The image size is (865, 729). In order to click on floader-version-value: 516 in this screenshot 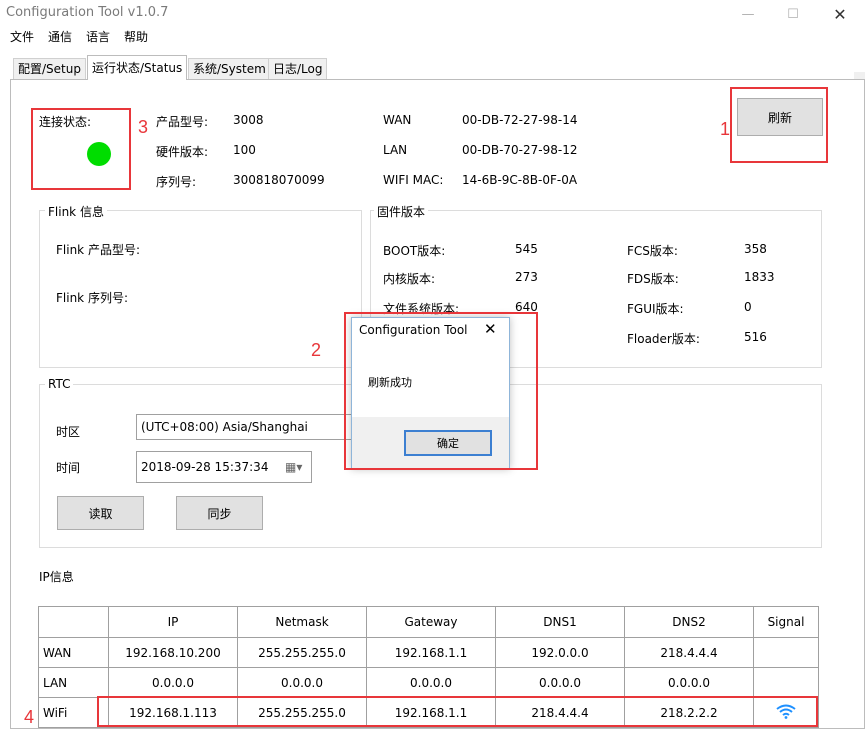, I will do `click(755, 337)`.